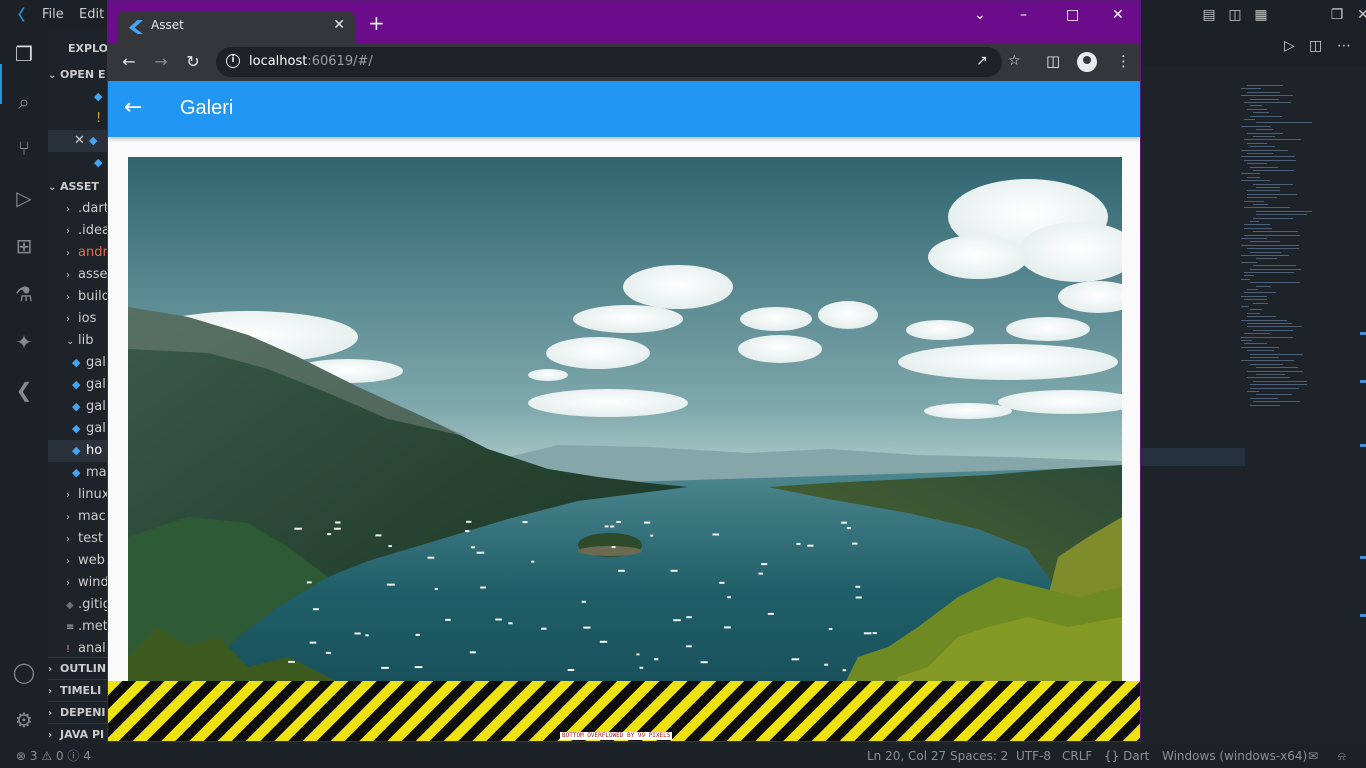 This screenshot has width=1366, height=768. What do you see at coordinates (24, 720) in the screenshot?
I see `settings-gear-icon: ⚙` at bounding box center [24, 720].